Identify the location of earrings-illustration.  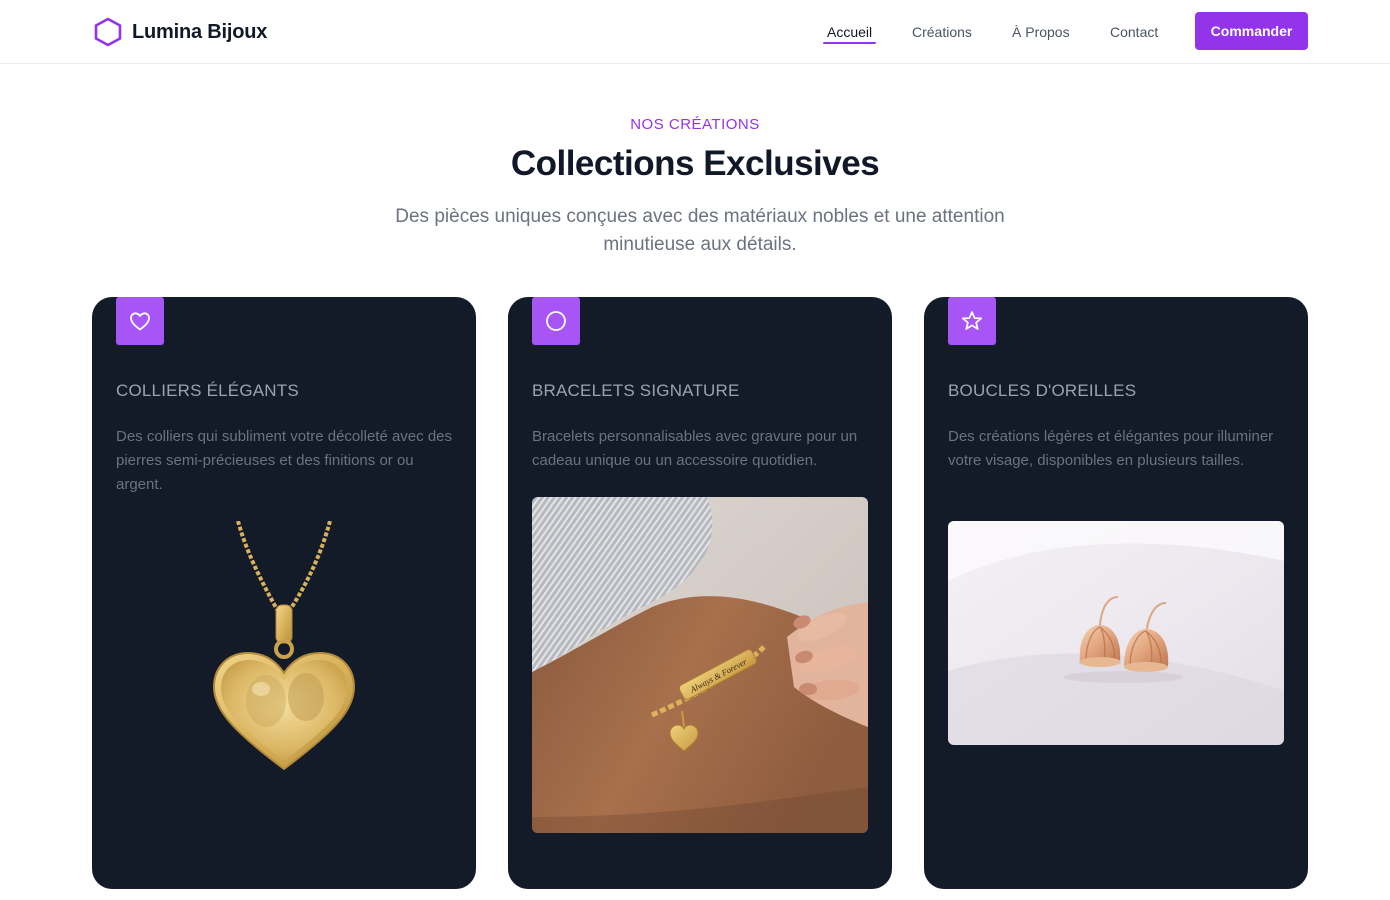
(1116, 633).